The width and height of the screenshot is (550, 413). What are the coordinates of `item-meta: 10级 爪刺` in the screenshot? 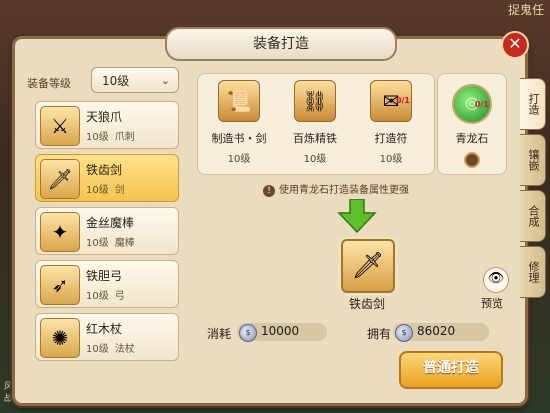 It's located at (113, 135).